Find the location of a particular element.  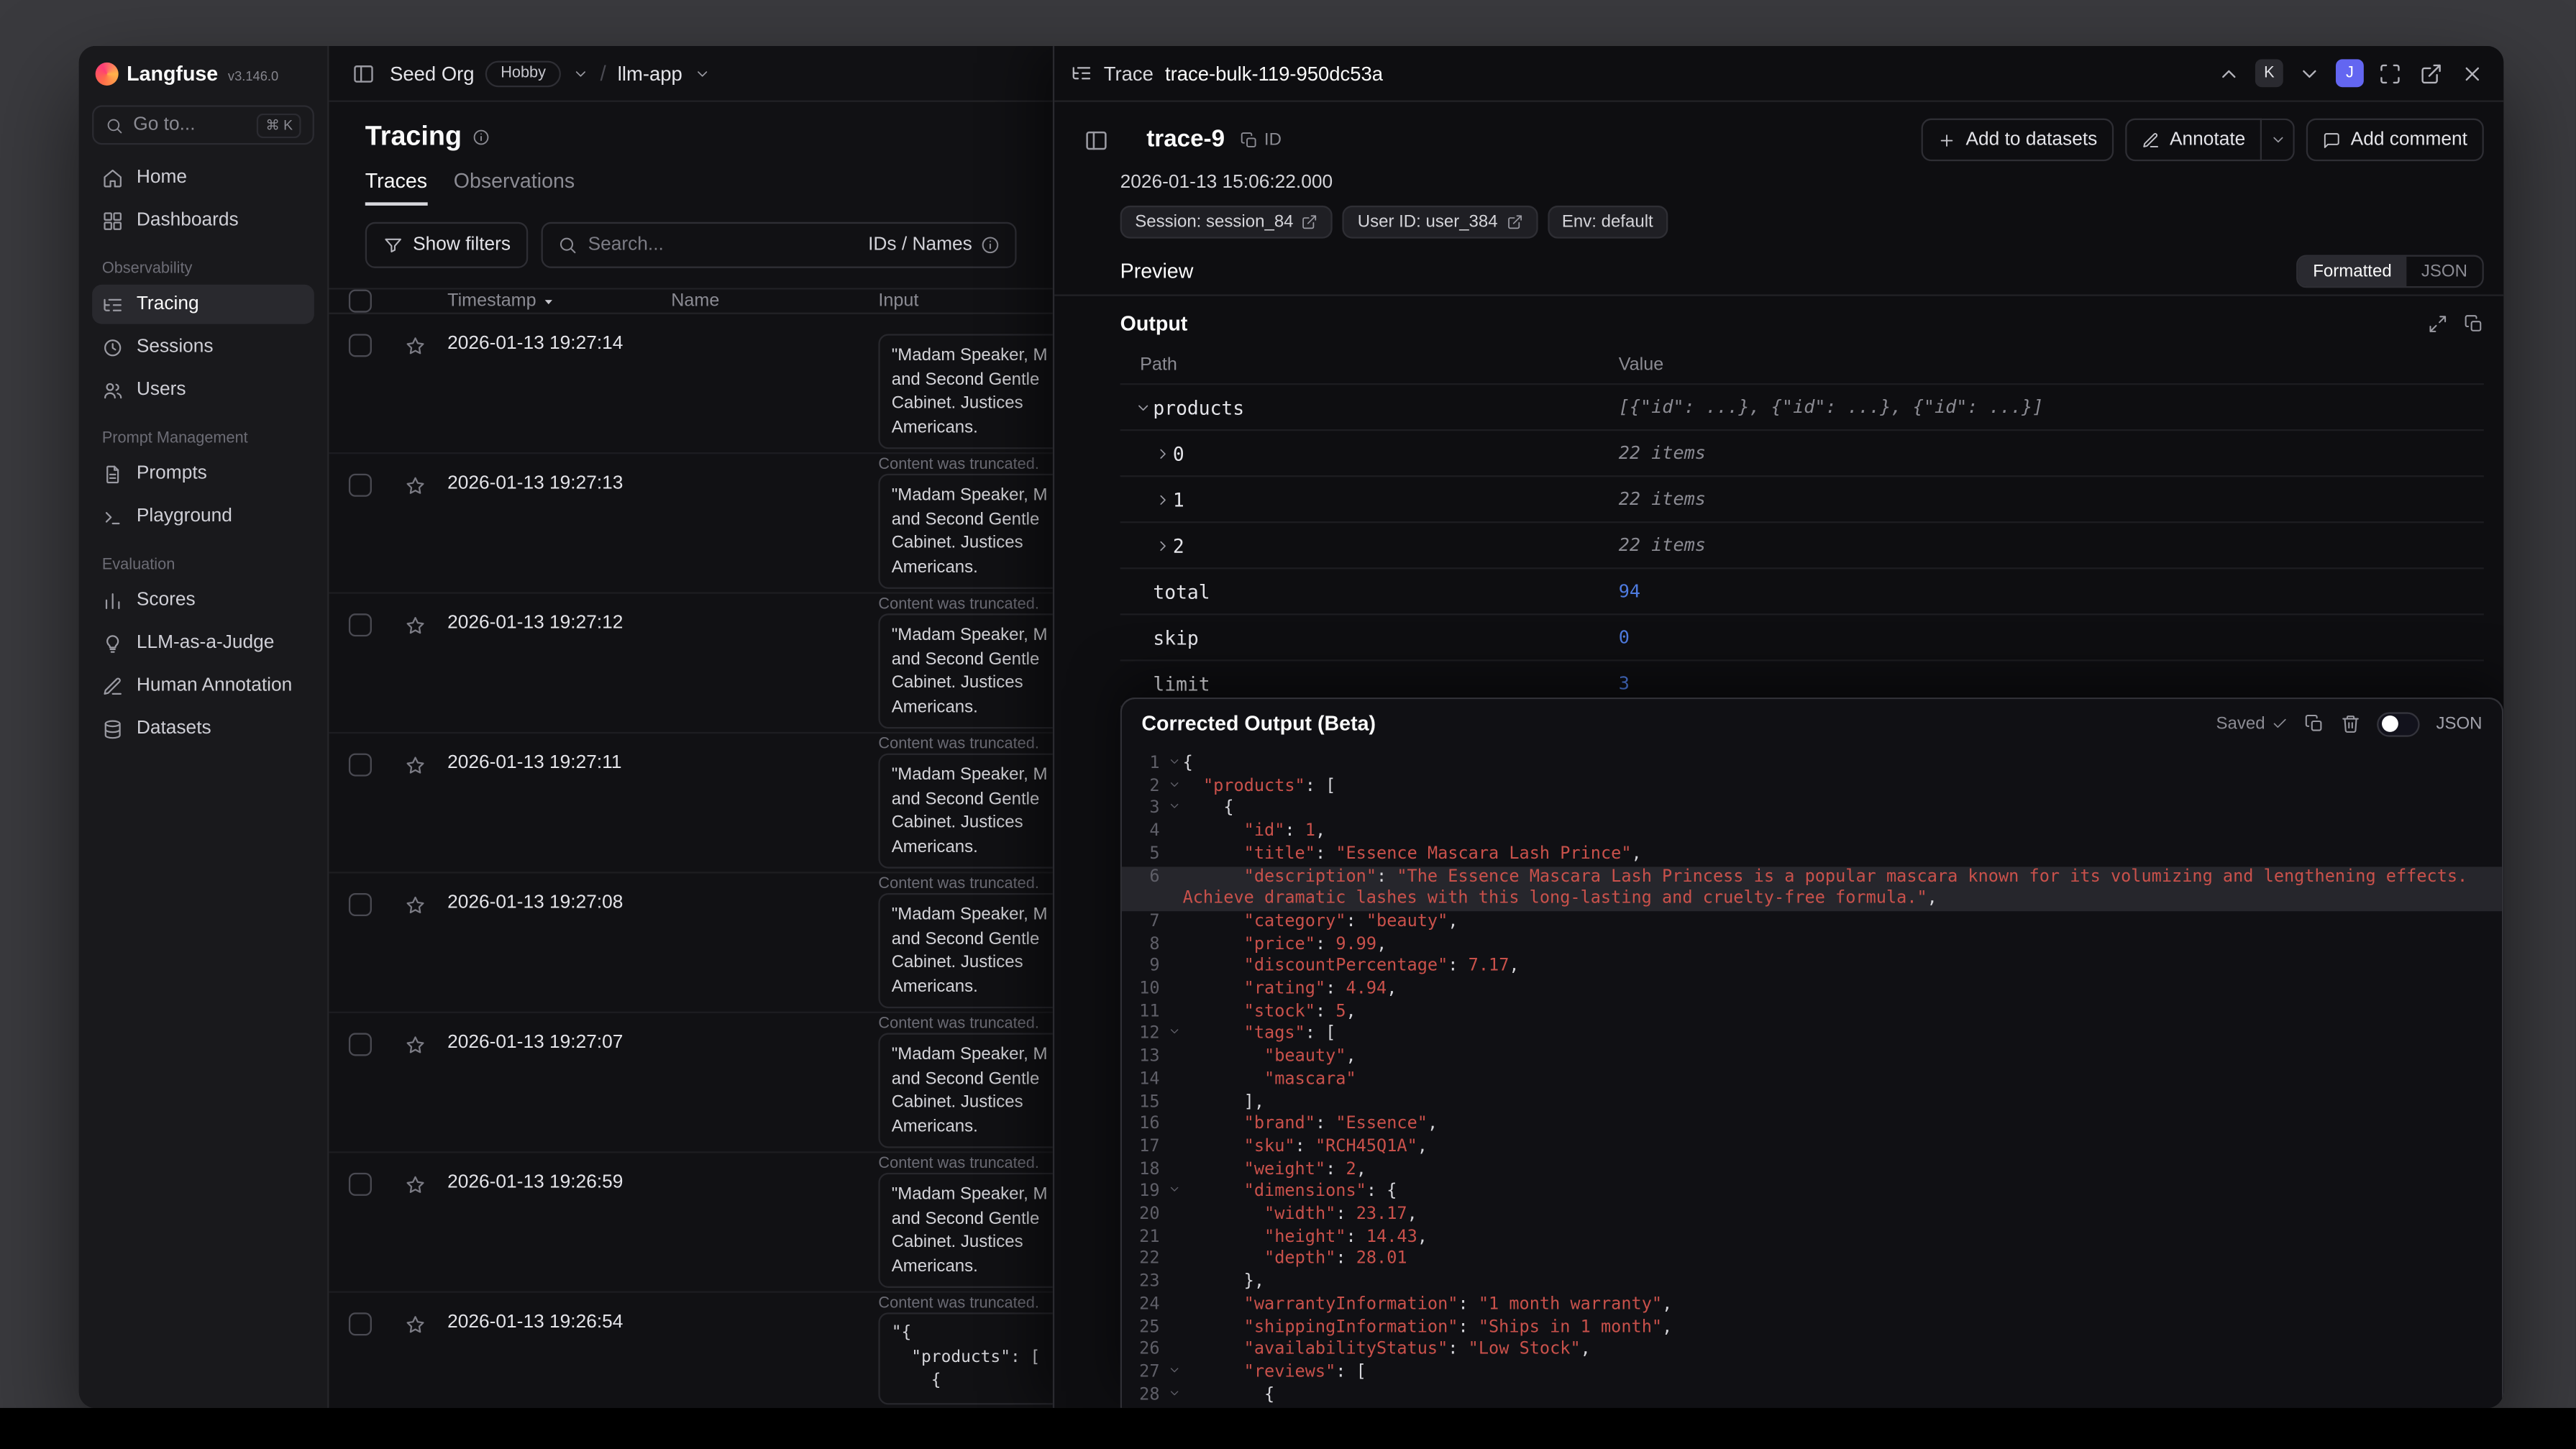

format-option-formatted: Formatted is located at coordinates (2352, 271).